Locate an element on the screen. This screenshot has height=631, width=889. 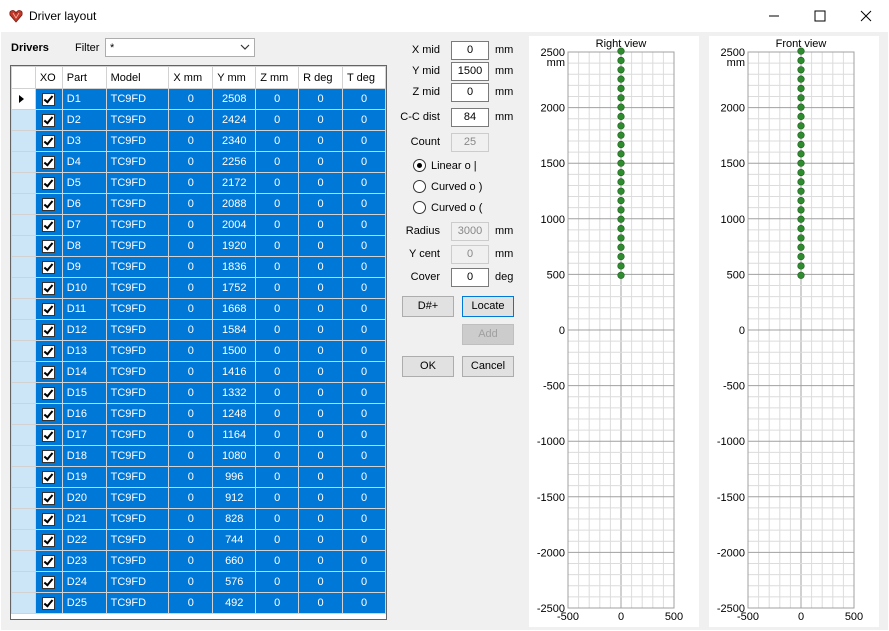
table-row: D9 TC9FD 0 1836 0 0 0 is located at coordinates (198, 267).